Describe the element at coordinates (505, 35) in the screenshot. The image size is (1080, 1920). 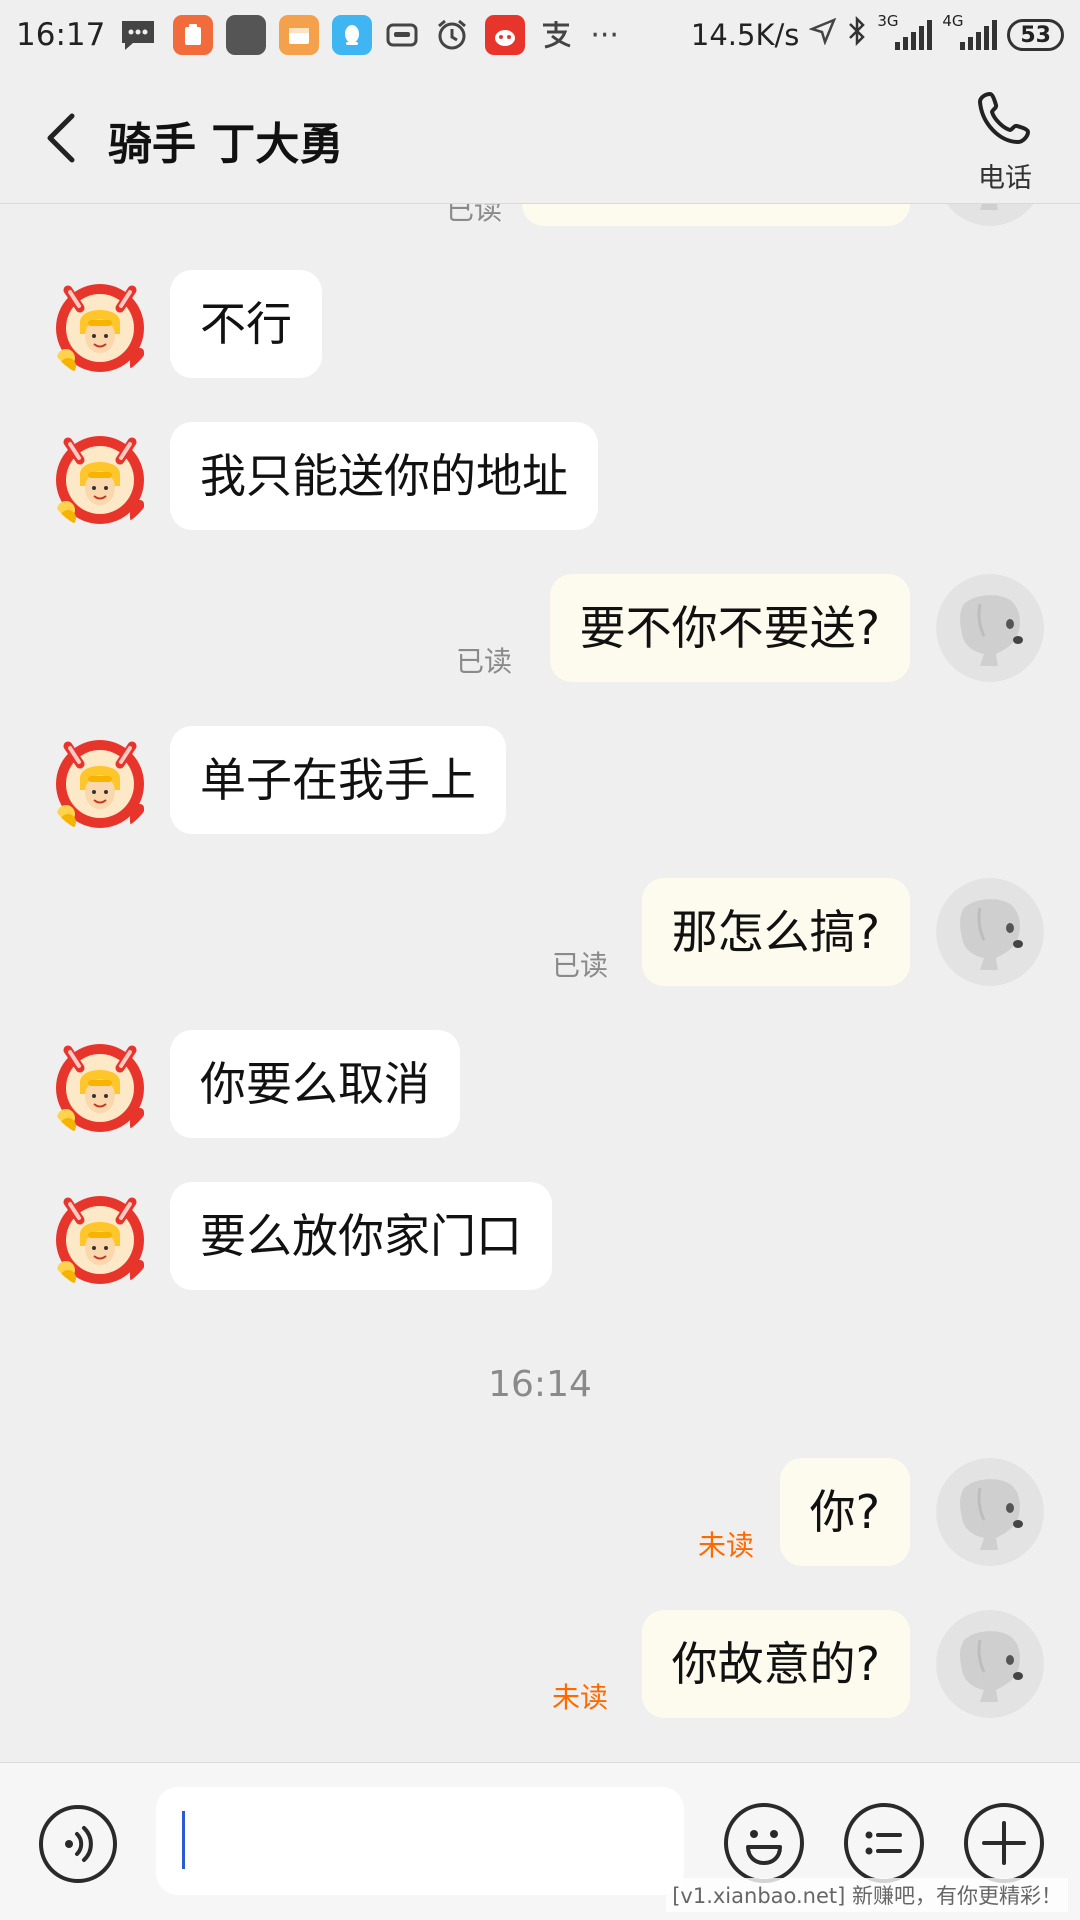
I see `red-app-icon` at that location.